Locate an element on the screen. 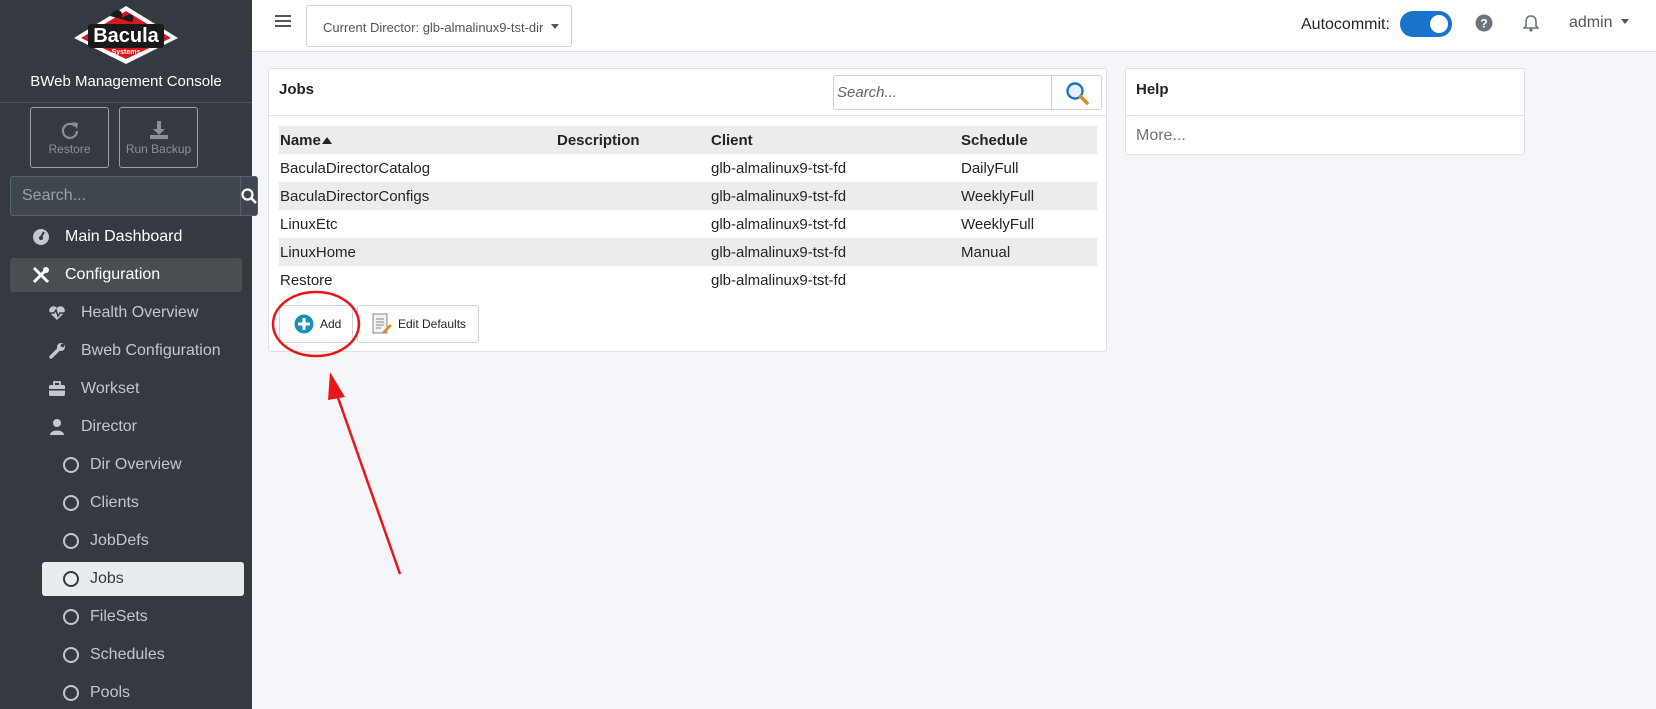 The height and width of the screenshot is (709, 1656). user-menu: admin is located at coordinates (1599, 23).